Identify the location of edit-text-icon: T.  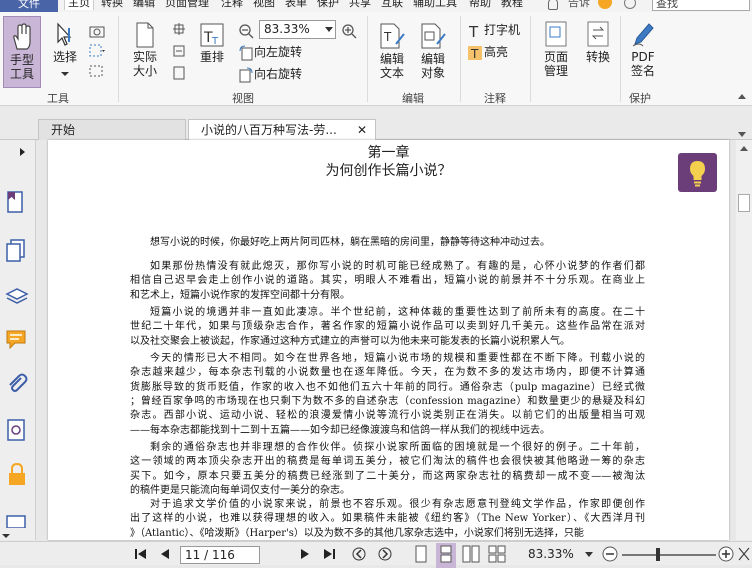
(392, 36).